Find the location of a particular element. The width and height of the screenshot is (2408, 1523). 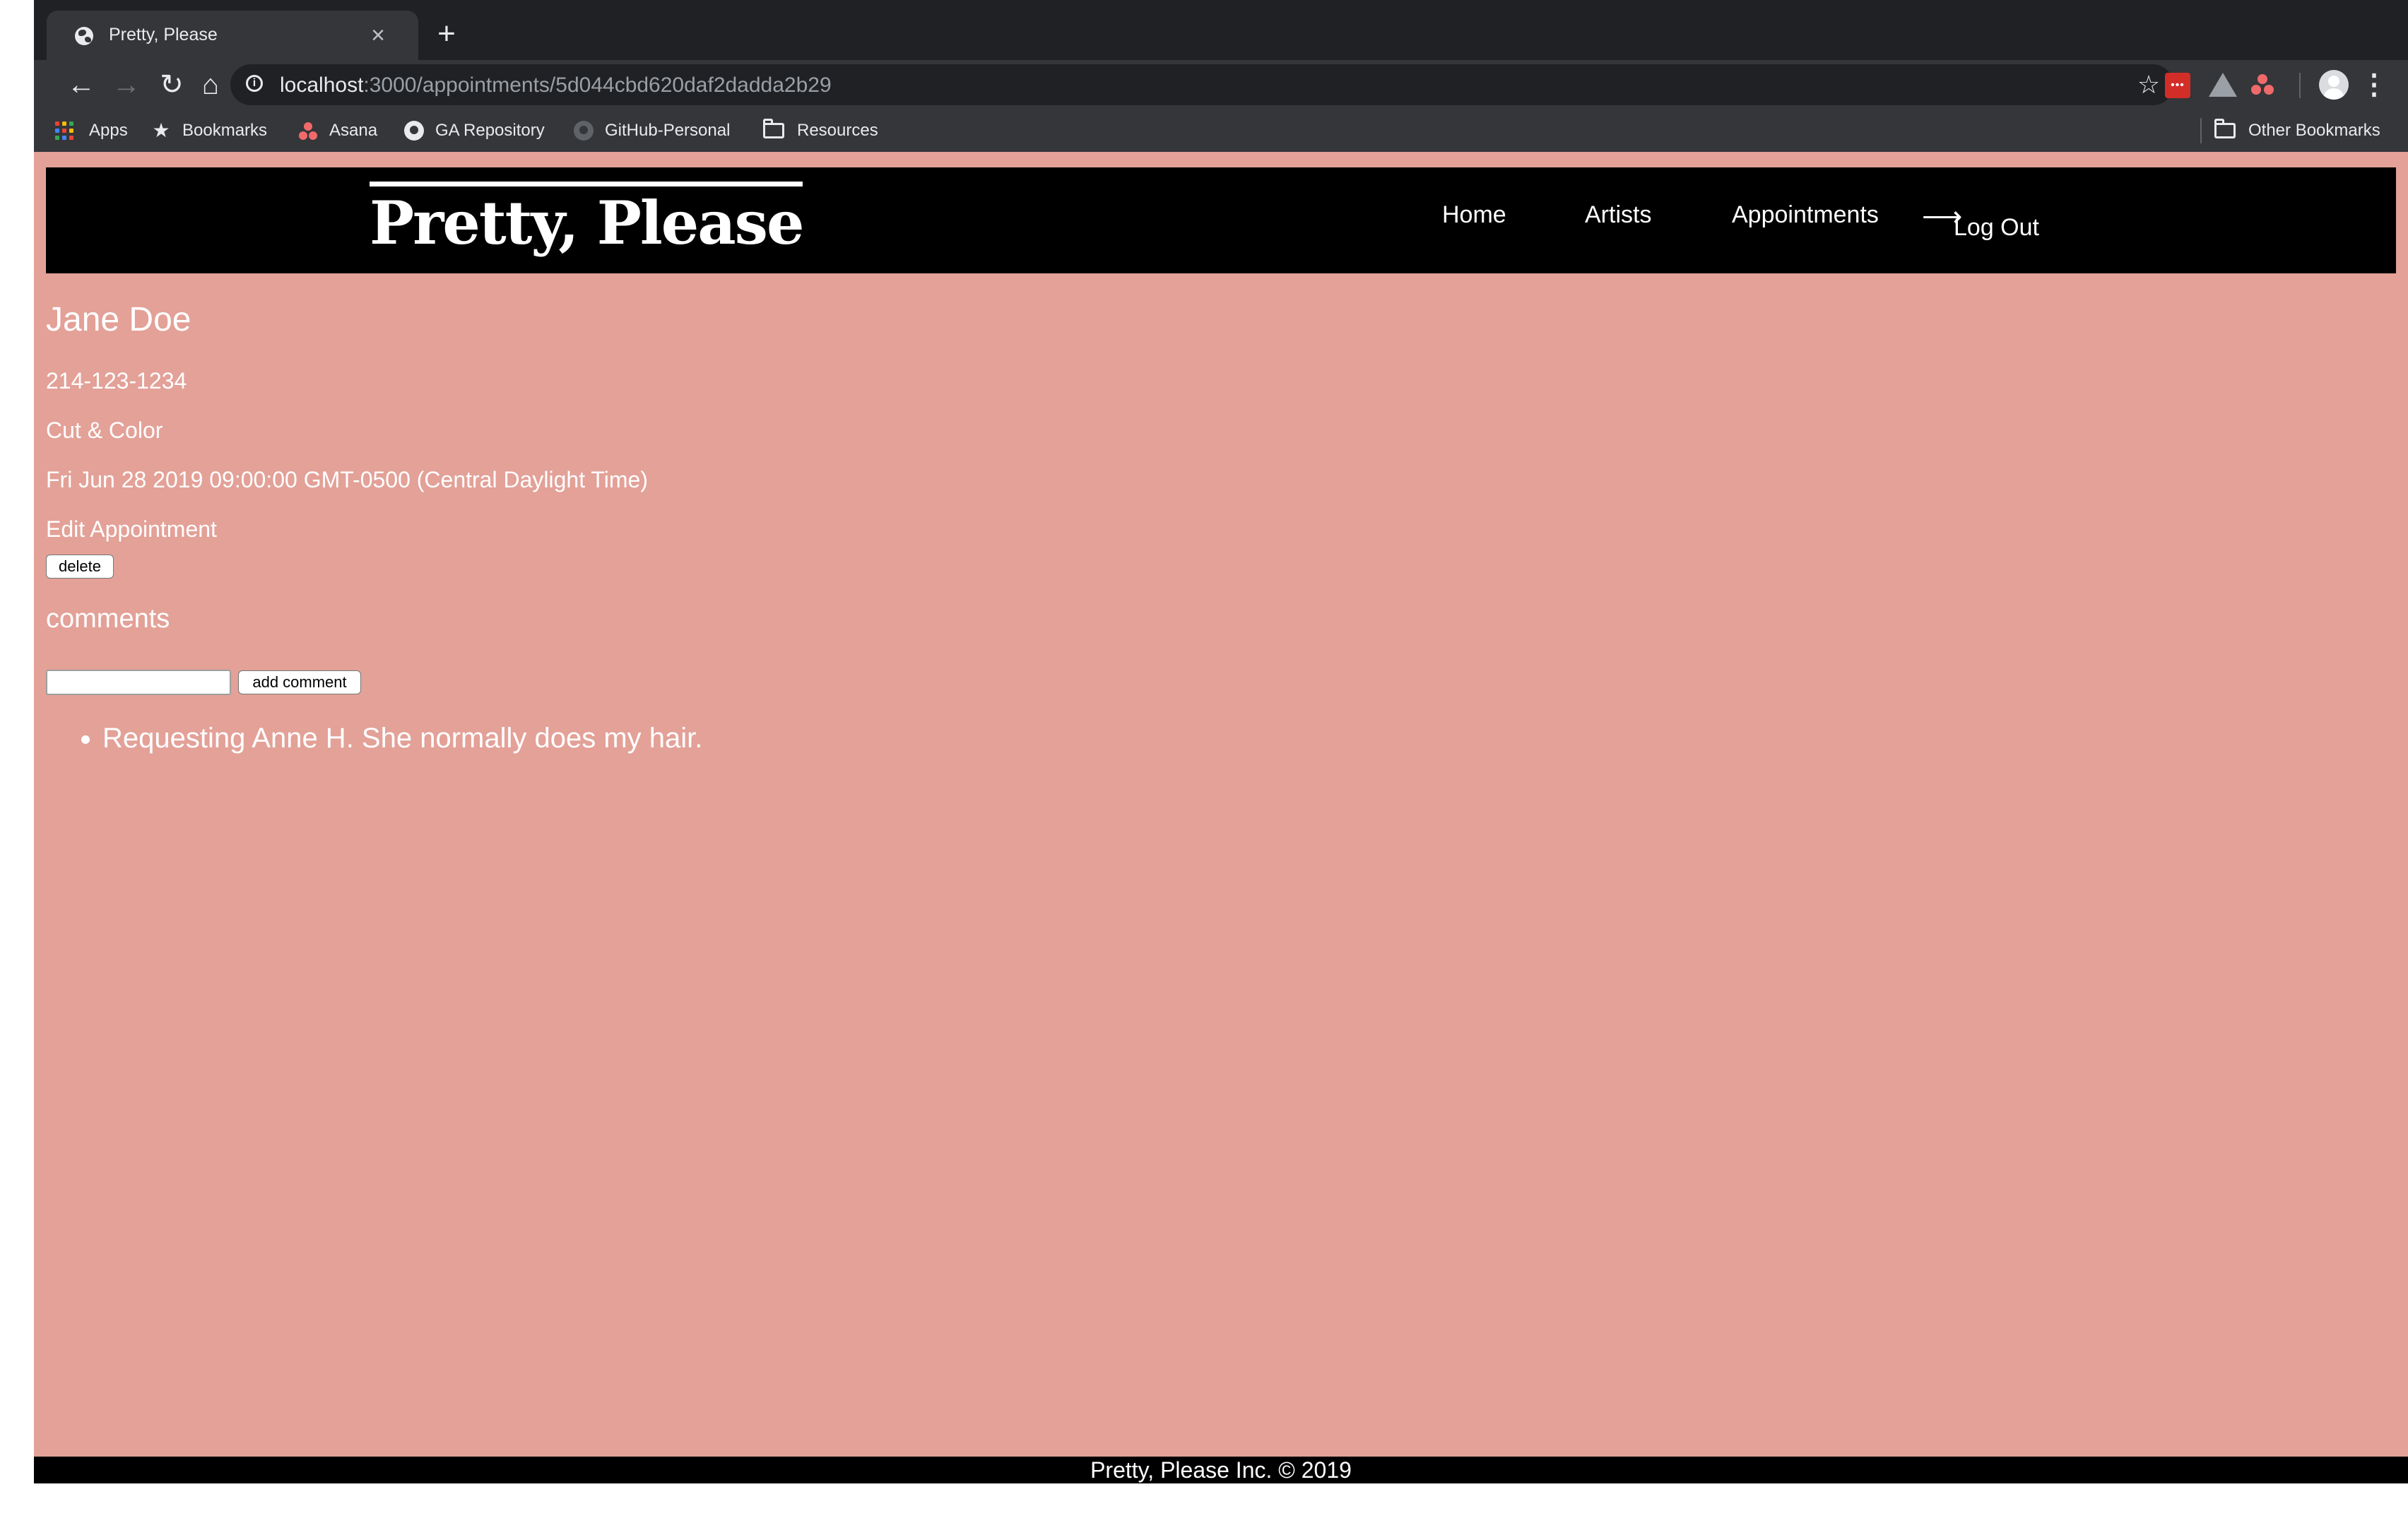

bookmark-resources: Resources is located at coordinates (820, 130).